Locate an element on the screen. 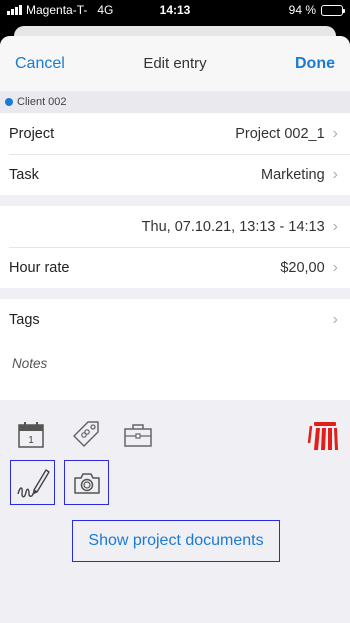  project-value: Project 002_1 is located at coordinates (280, 133).